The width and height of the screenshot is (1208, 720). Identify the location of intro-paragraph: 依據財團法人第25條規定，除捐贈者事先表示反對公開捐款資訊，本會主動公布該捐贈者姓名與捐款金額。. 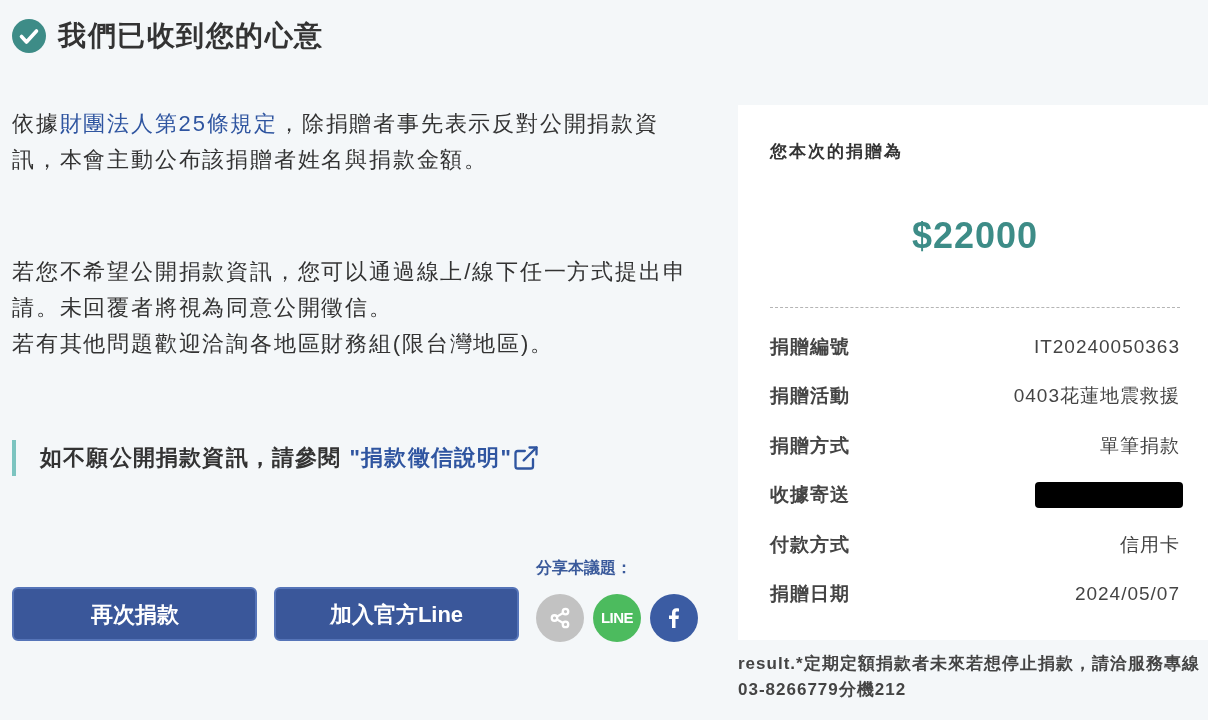
(336, 142).